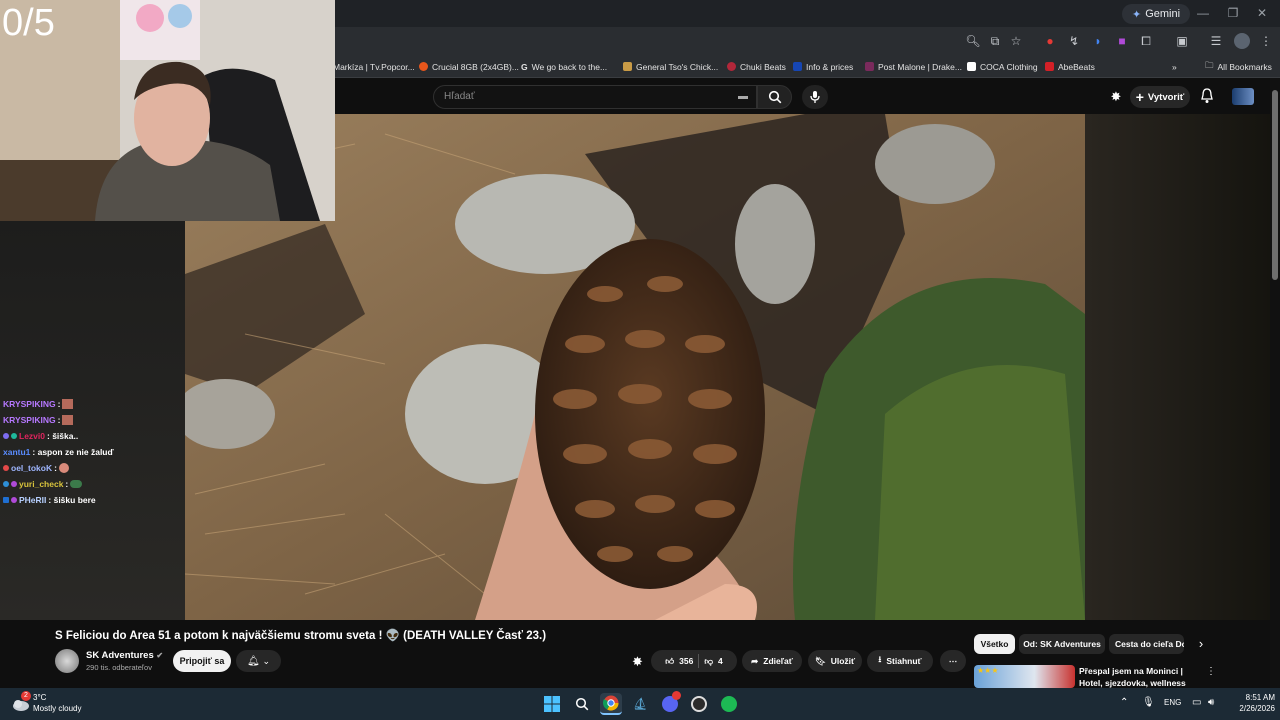  Describe the element at coordinates (266, 661) in the screenshot. I see `chevron-down-icon: ⌄` at that location.